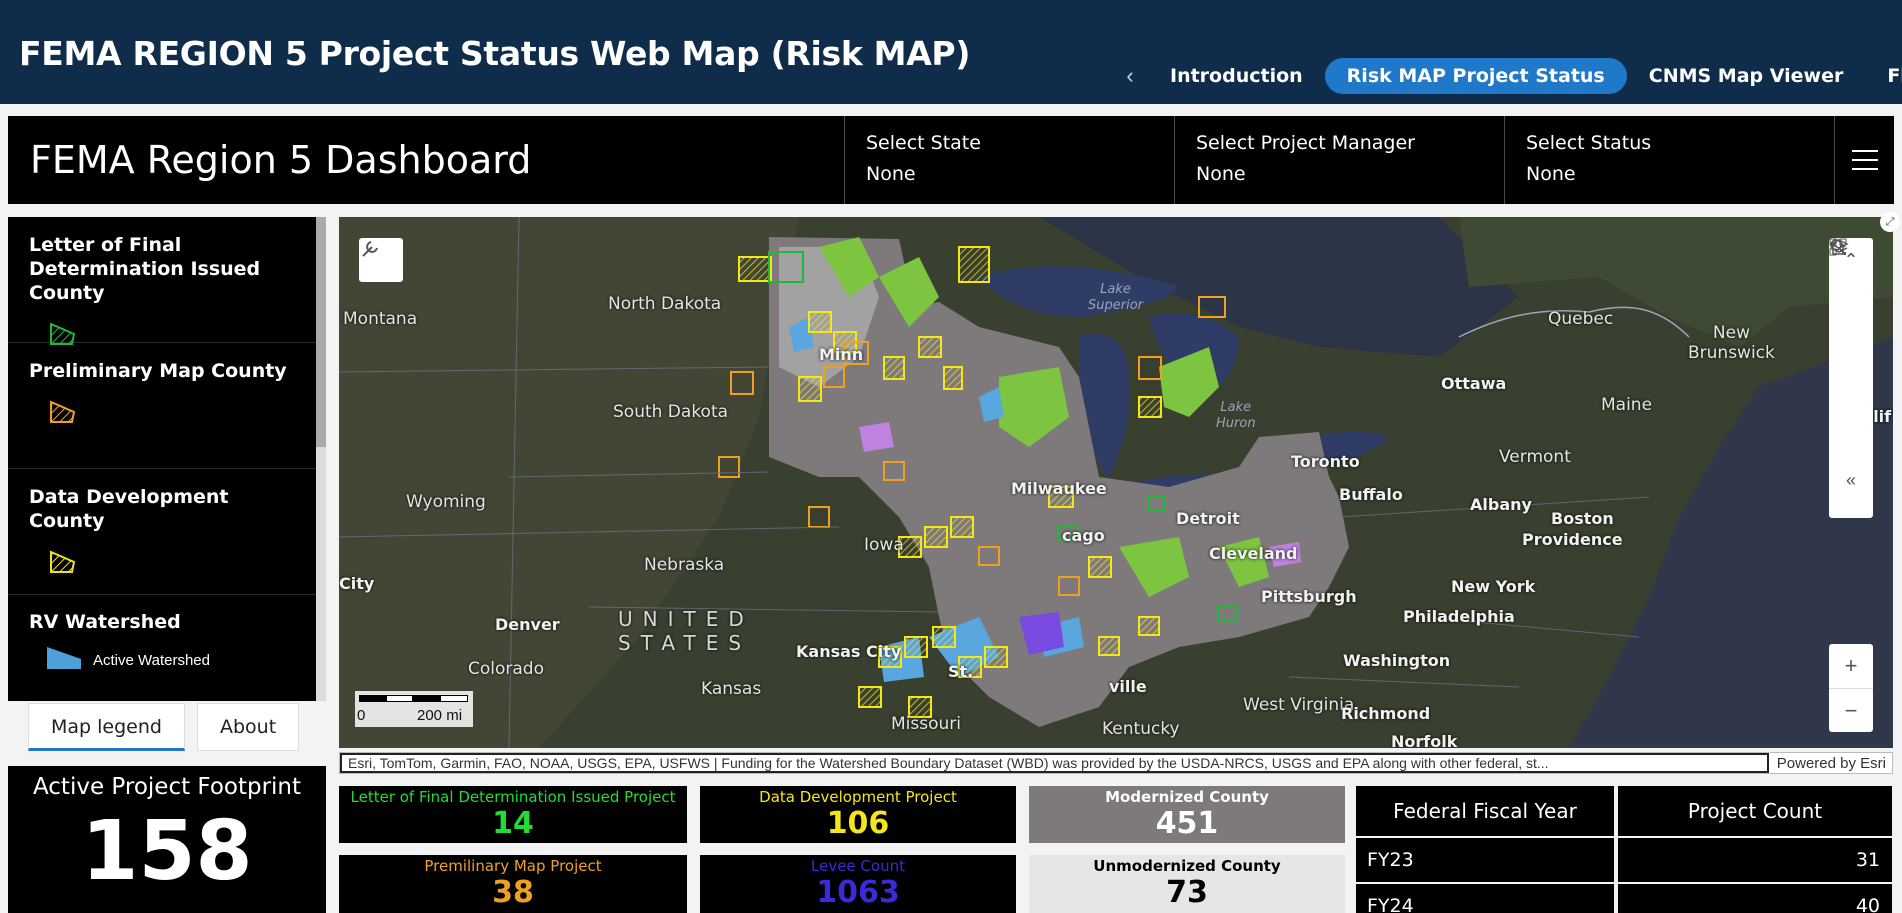  What do you see at coordinates (1625, 859) in the screenshot?
I see `table-row: FY23 31` at bounding box center [1625, 859].